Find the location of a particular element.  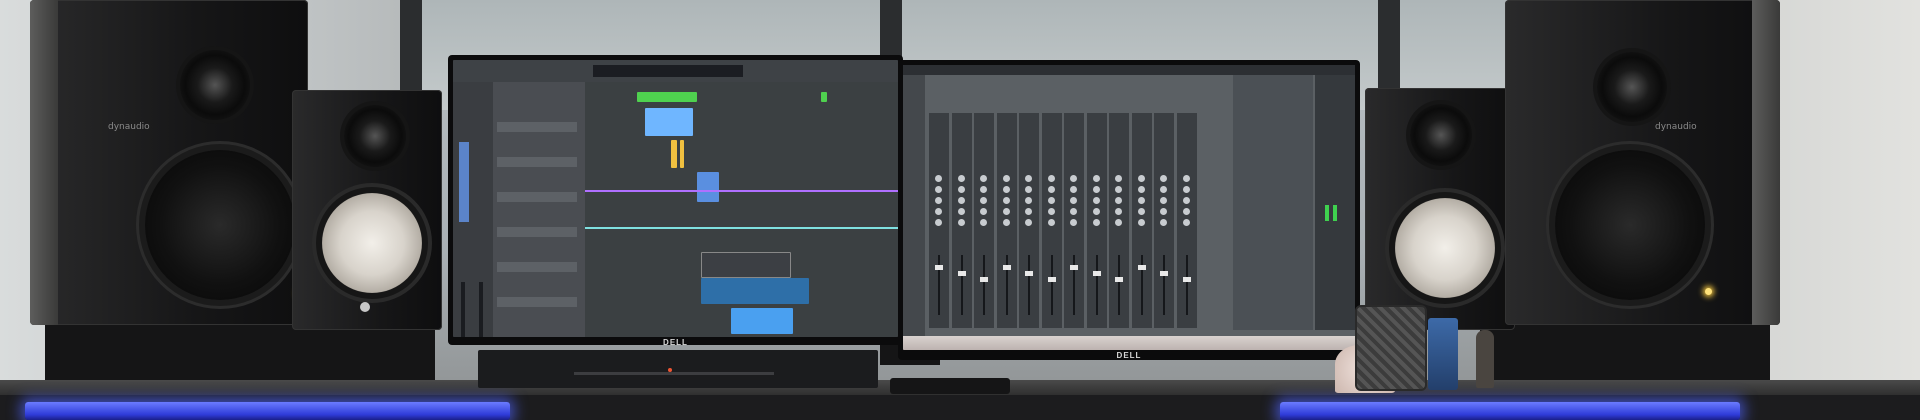

daw-track-headers is located at coordinates (539, 209).